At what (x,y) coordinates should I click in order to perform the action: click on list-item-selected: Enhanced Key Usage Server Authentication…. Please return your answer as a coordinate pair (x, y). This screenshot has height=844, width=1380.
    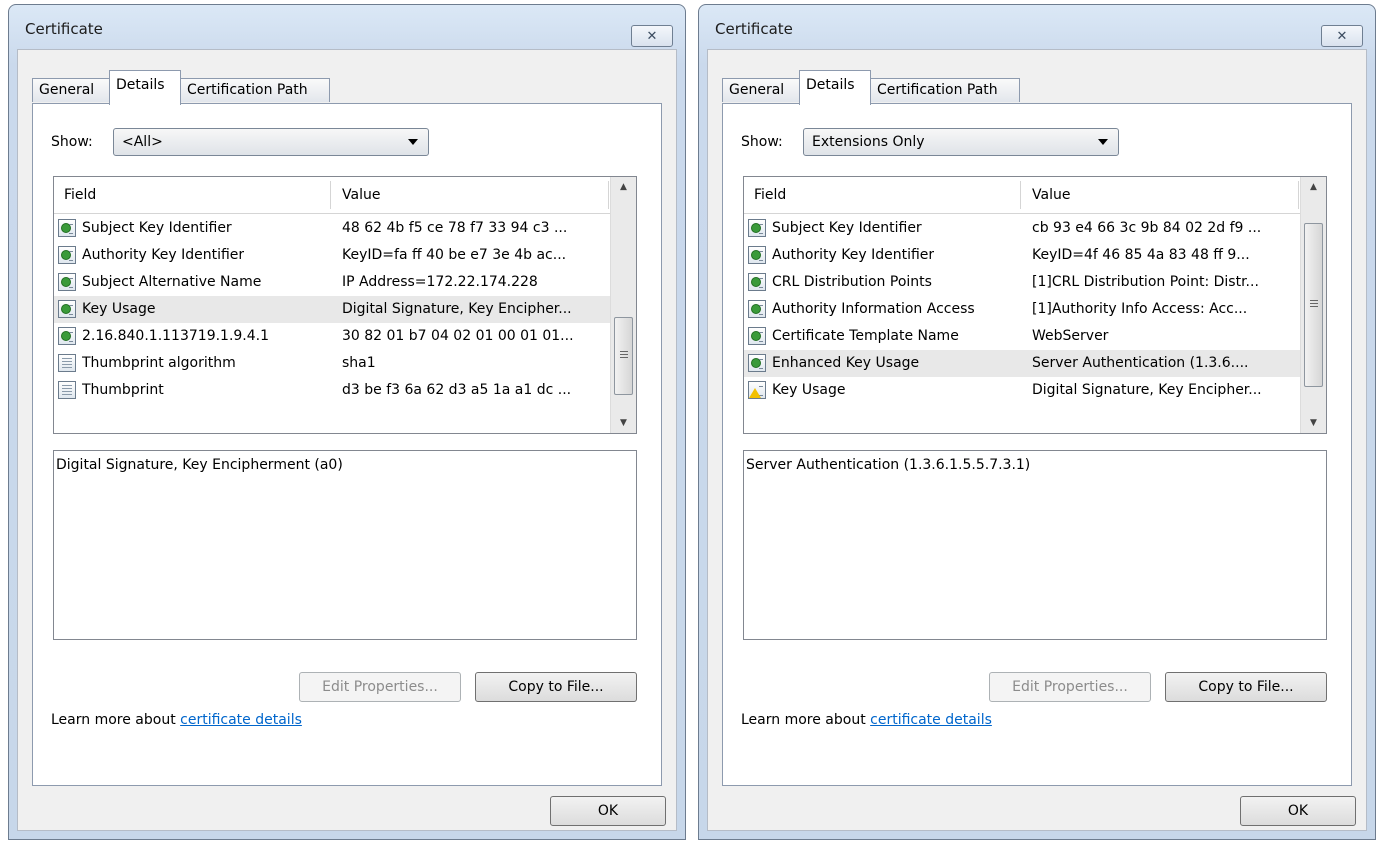
    Looking at the image, I should click on (1022, 363).